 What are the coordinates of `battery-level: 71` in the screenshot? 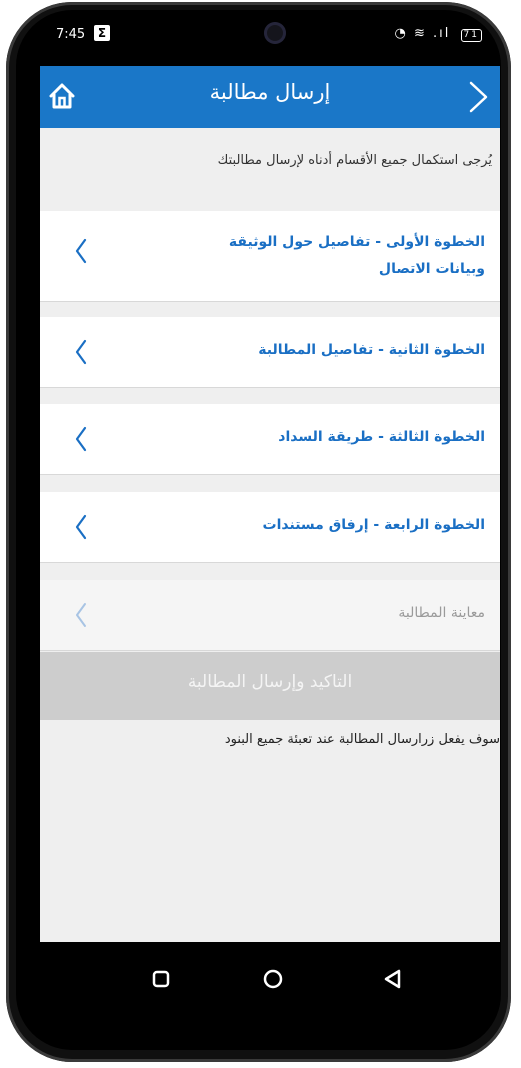 It's located at (471, 35).